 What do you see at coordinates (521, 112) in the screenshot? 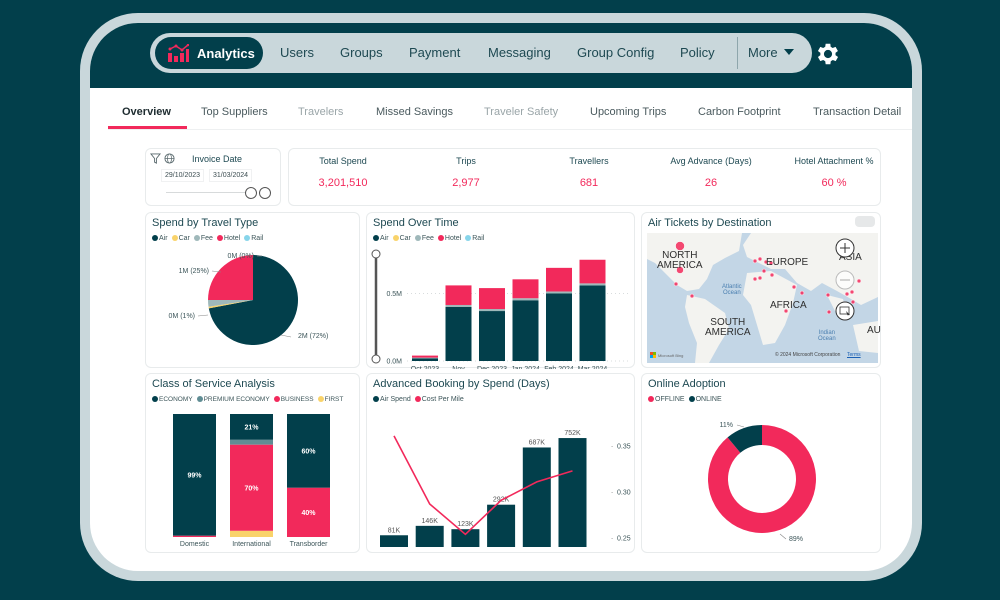
I see `tab-traveler-safety: Traveler Safety` at bounding box center [521, 112].